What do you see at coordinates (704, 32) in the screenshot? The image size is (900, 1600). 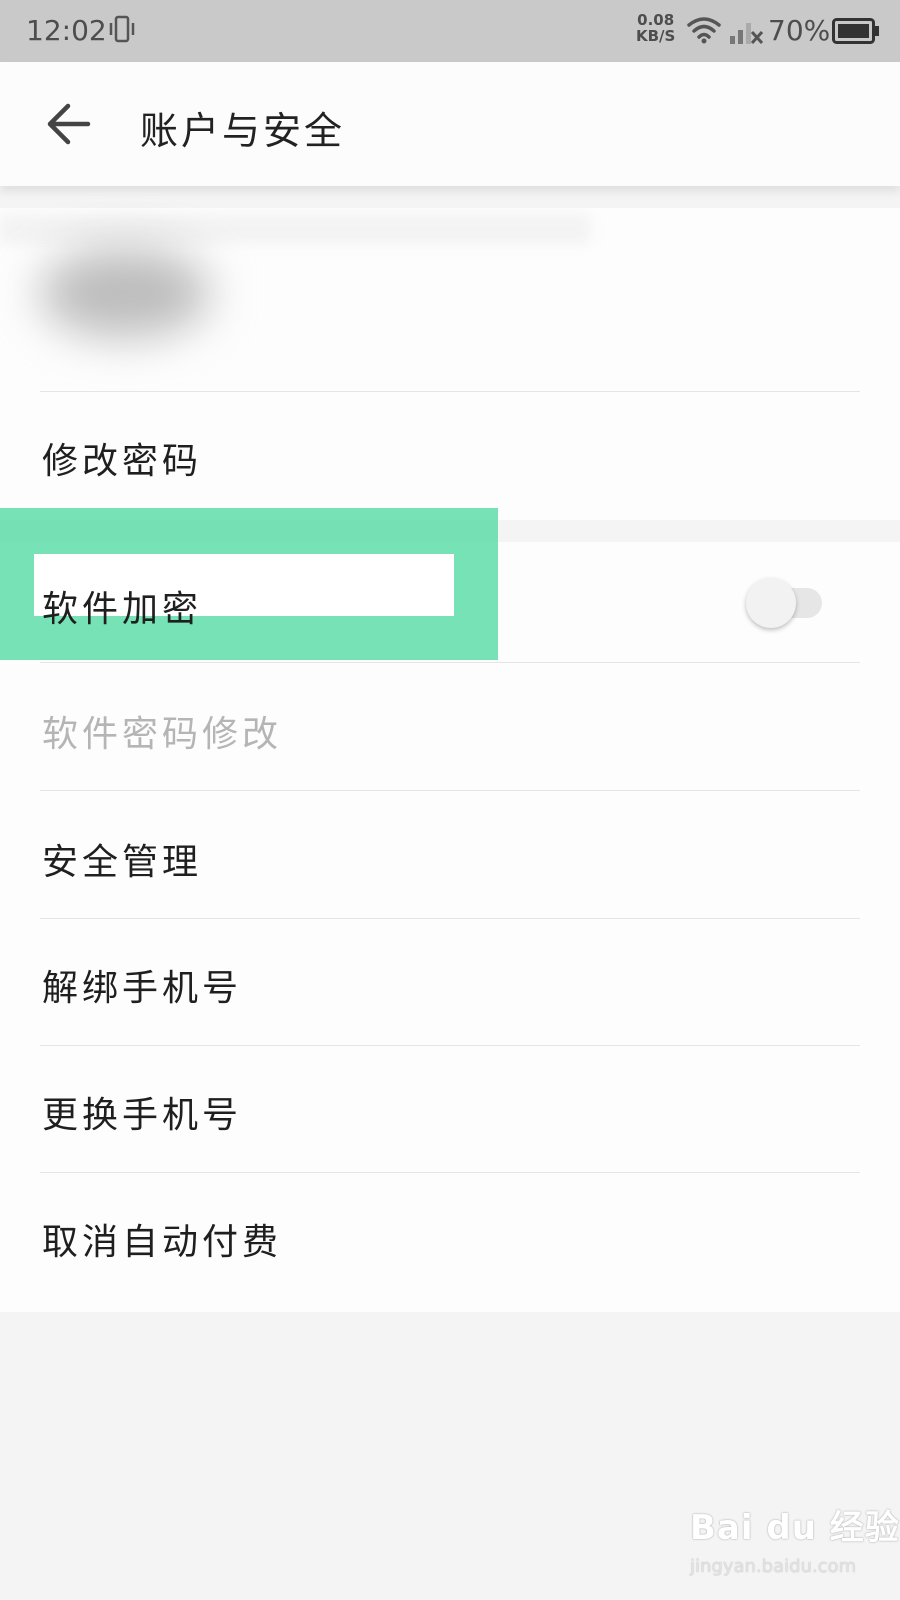 I see `wifi-icon` at bounding box center [704, 32].